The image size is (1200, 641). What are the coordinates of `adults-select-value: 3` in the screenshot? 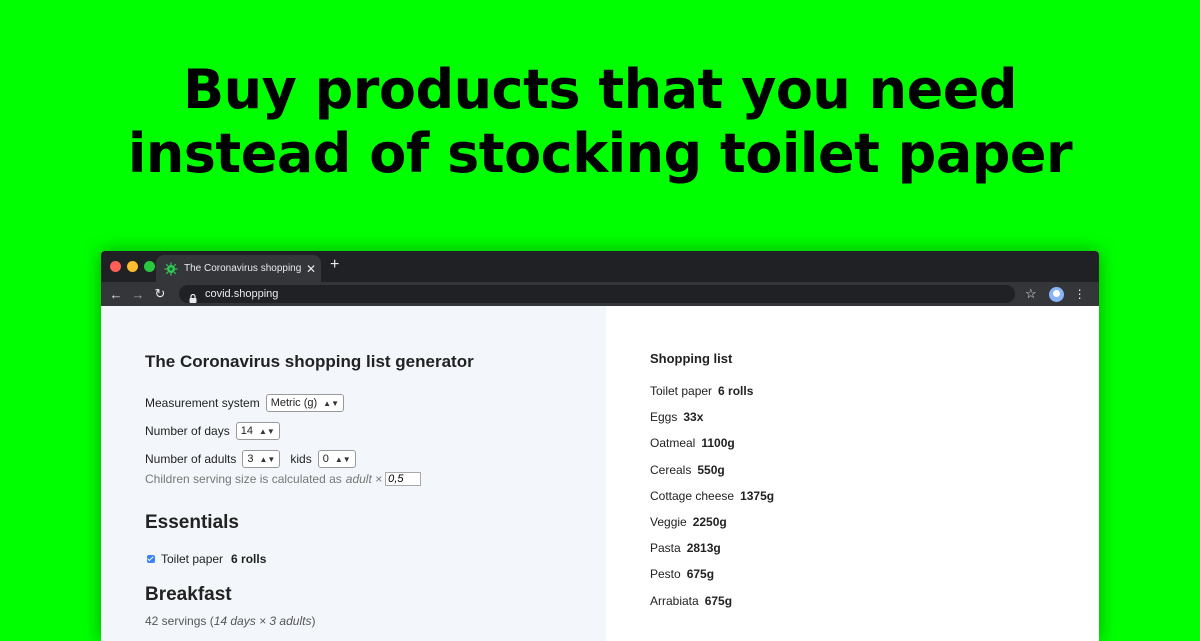 It's located at (250, 459).